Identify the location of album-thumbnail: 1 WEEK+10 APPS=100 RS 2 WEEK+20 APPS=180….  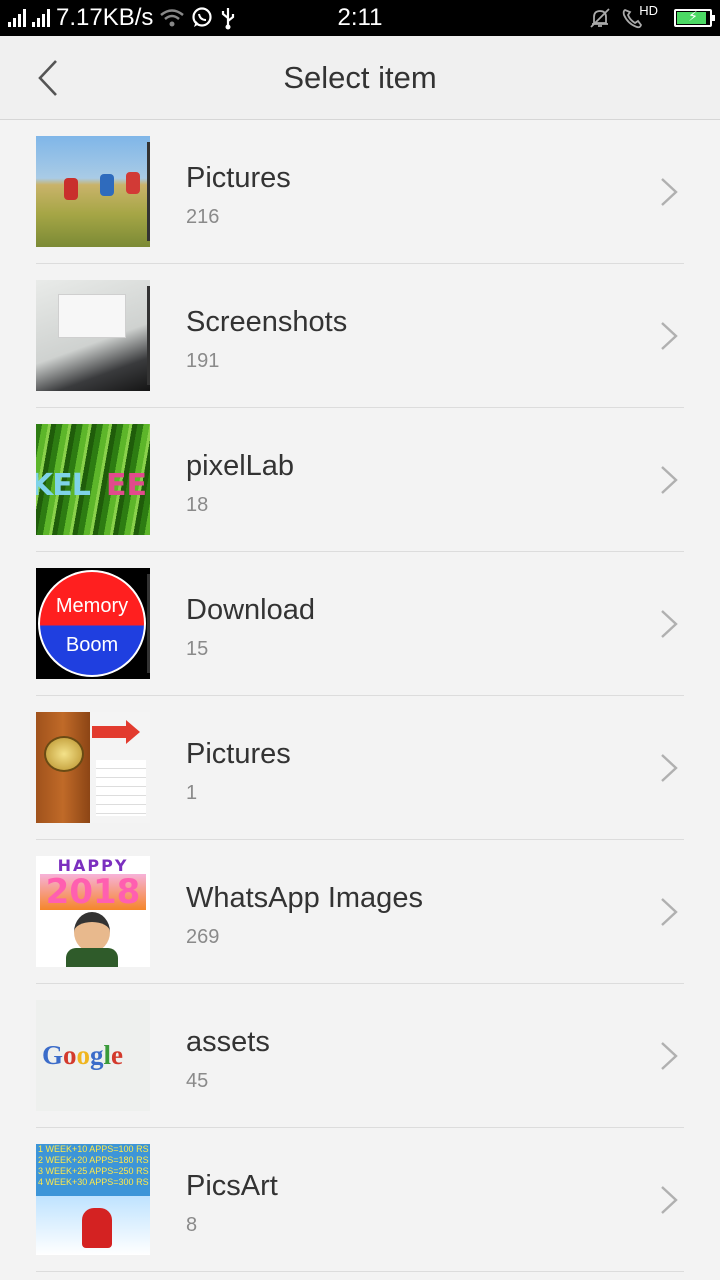
(93, 1199).